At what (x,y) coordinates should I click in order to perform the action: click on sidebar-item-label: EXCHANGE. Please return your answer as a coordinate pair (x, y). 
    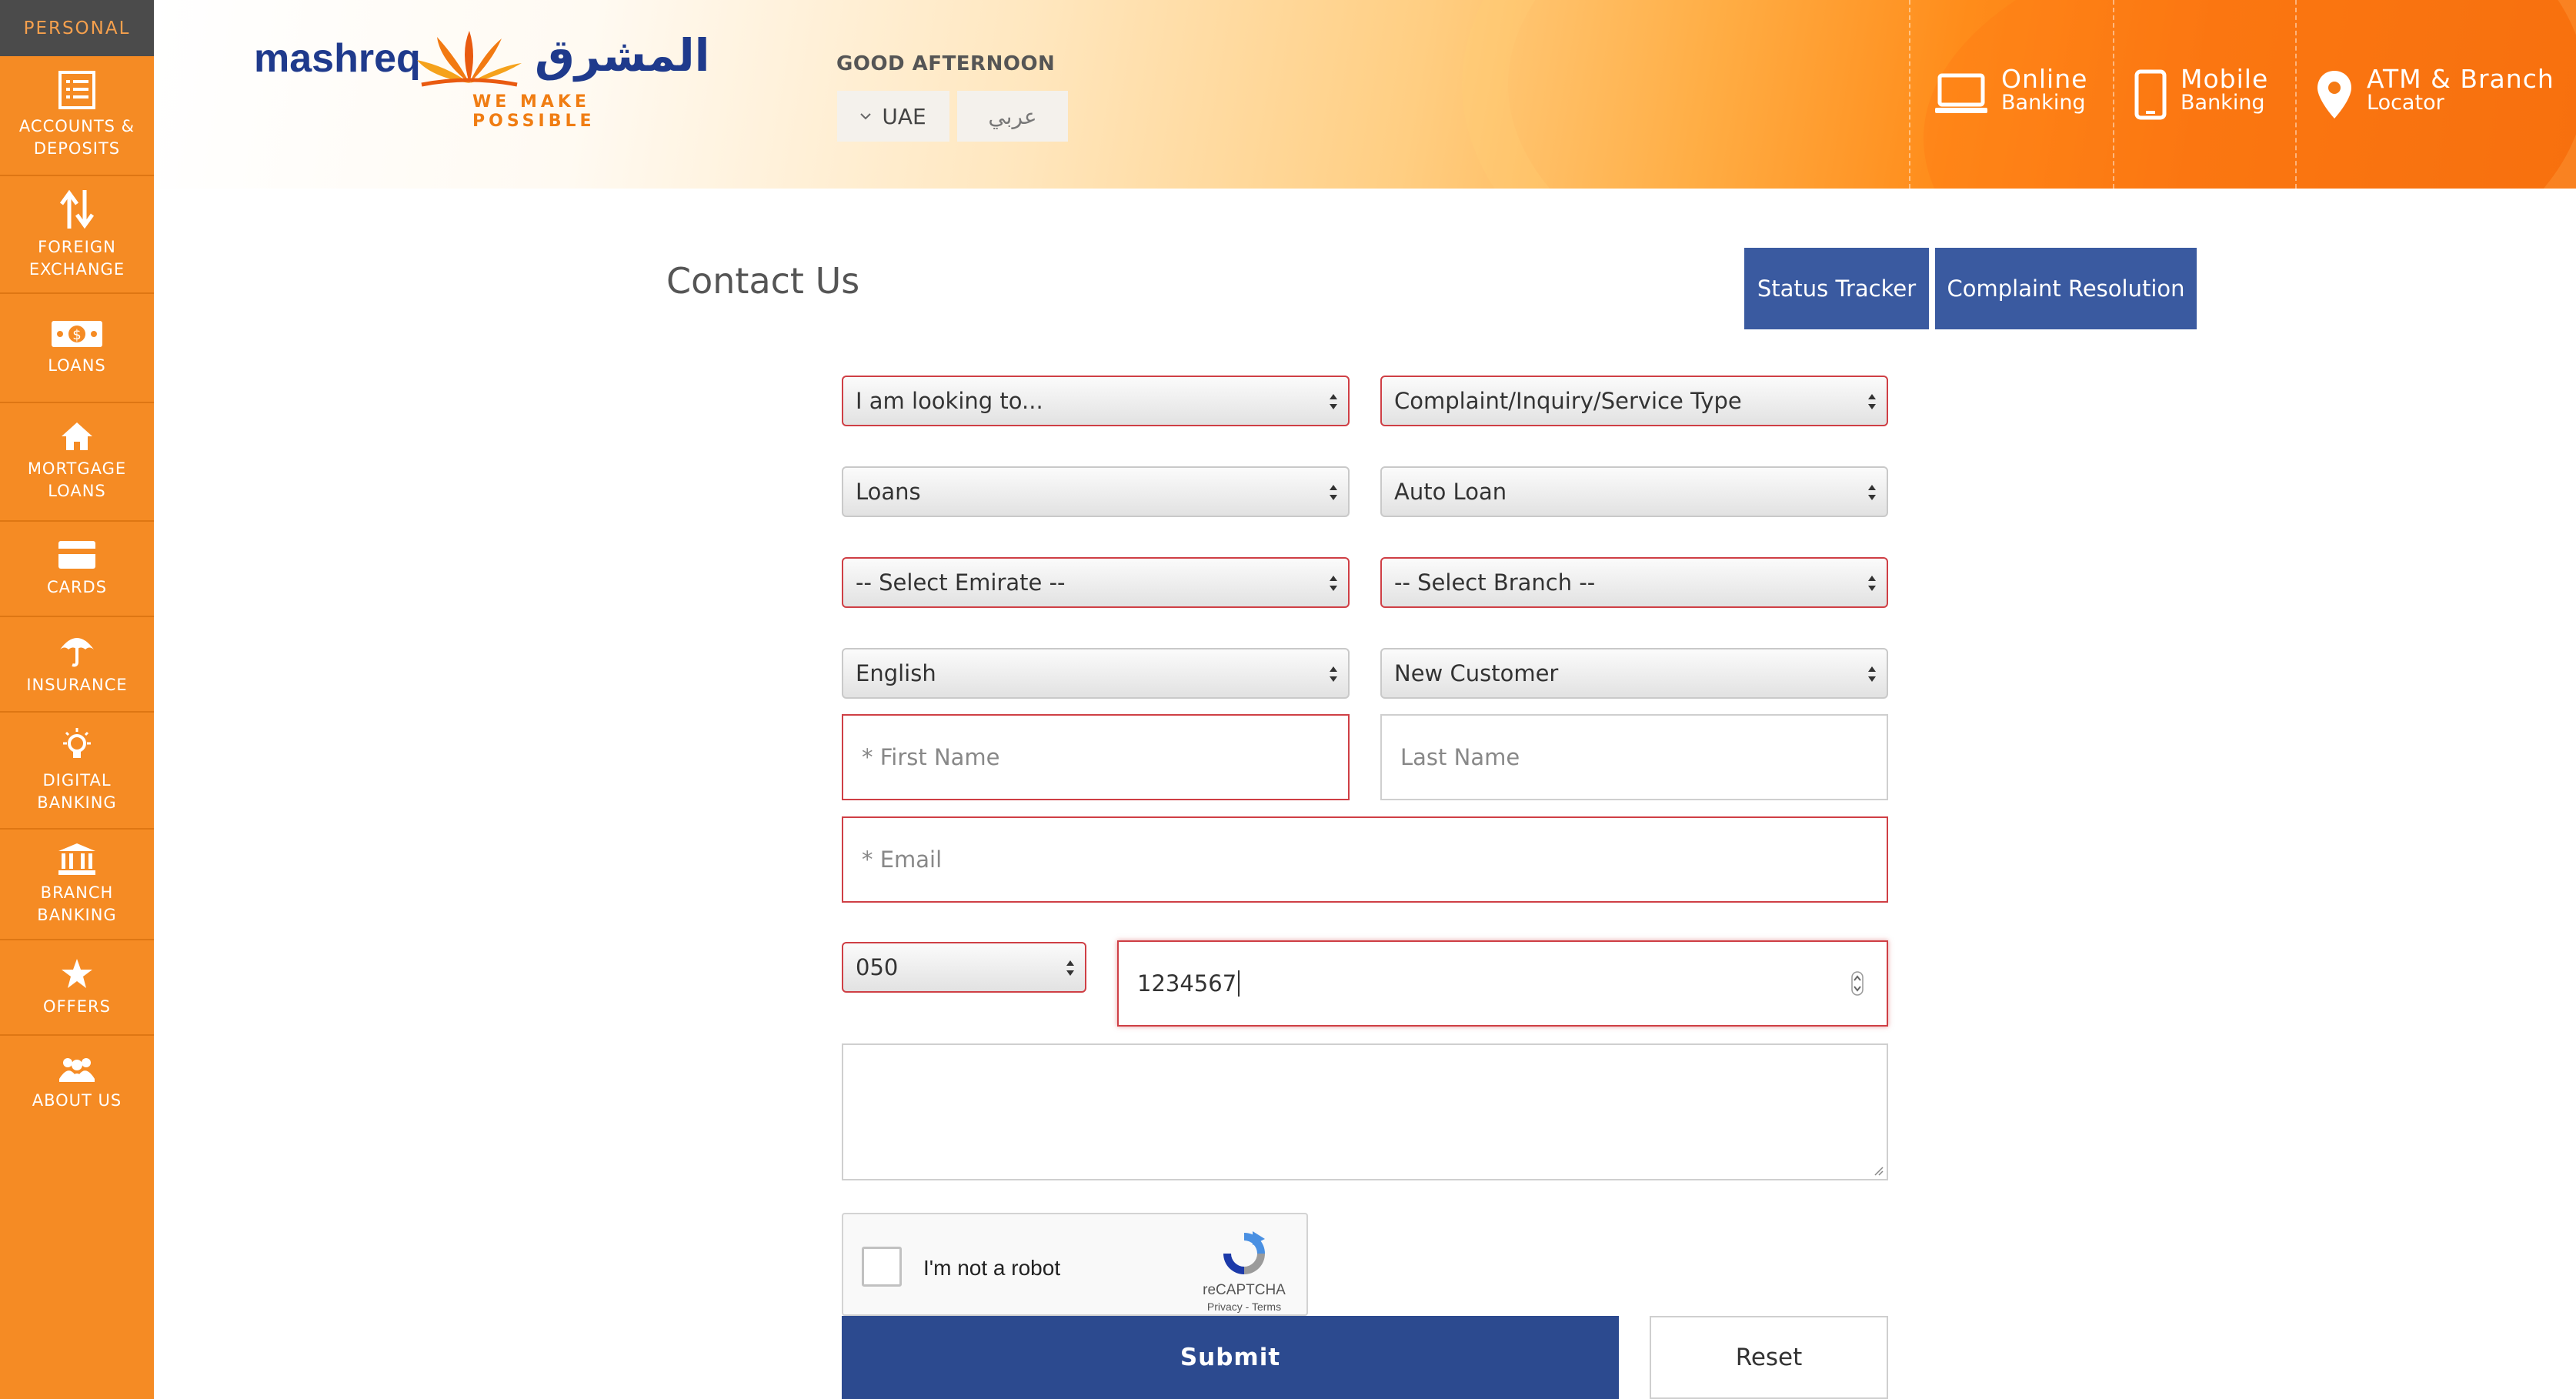
    Looking at the image, I should click on (76, 269).